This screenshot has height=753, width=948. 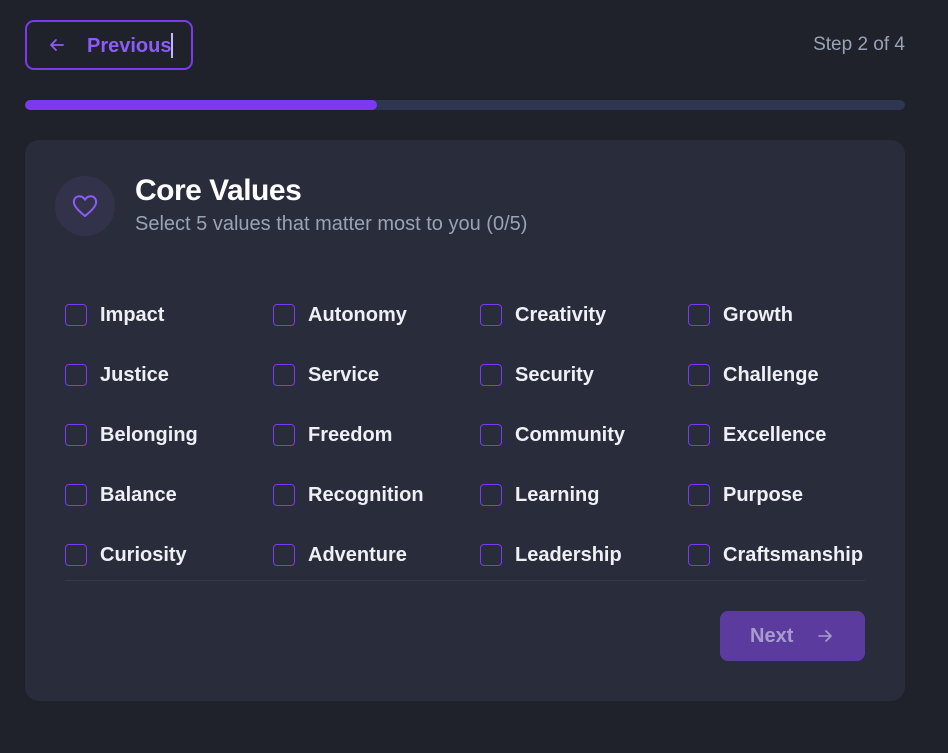 I want to click on value-label: Growth, so click(x=758, y=315).